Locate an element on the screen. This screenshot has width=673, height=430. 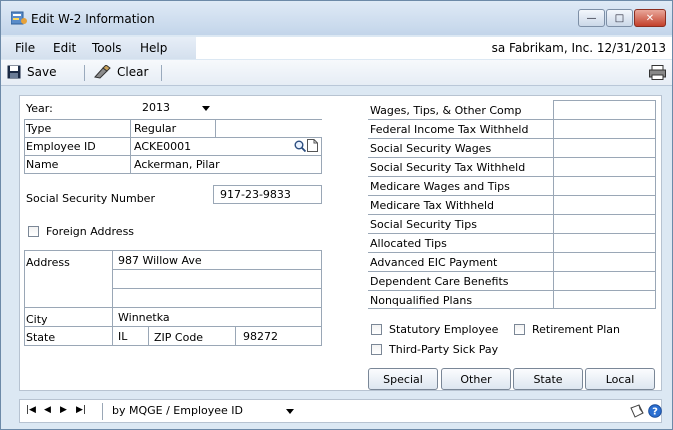
other-label: Other is located at coordinates (476, 379).